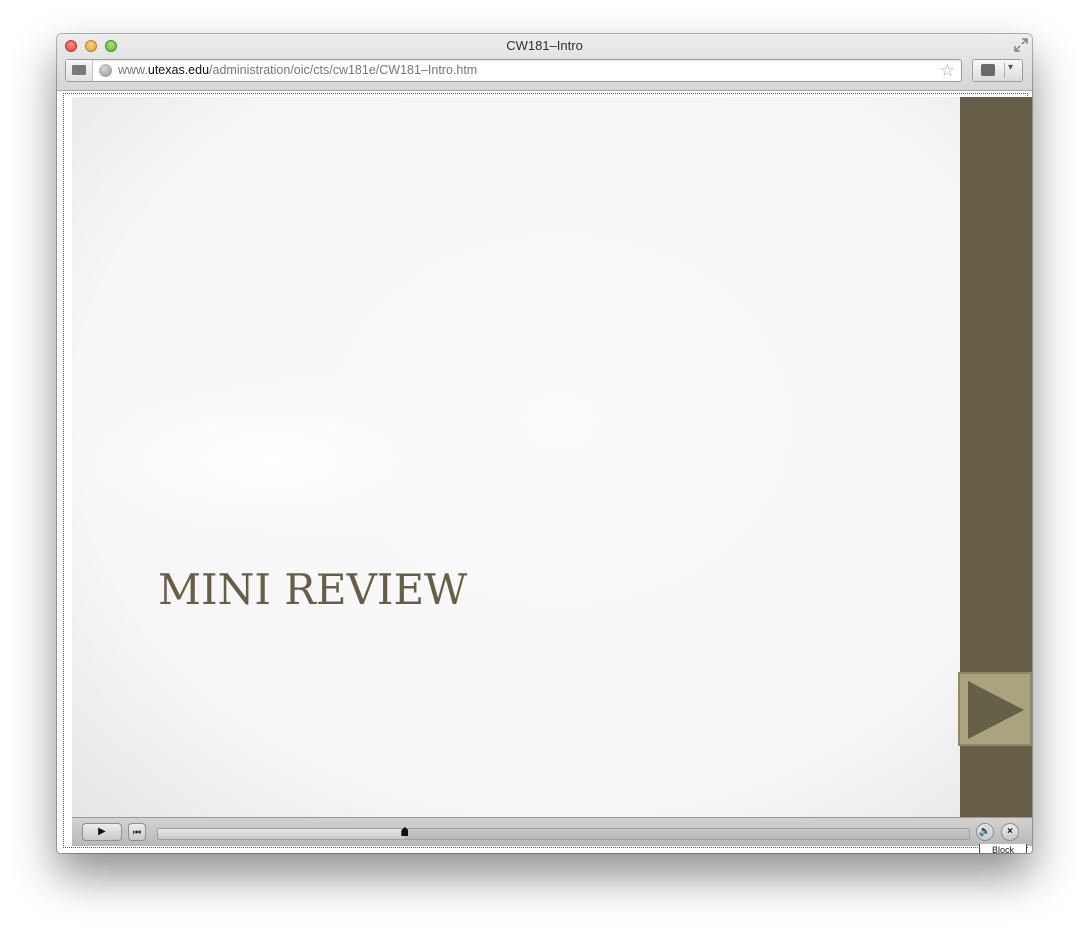 This screenshot has height=933, width=1089. I want to click on fullscreen-icon, so click(1021, 45).